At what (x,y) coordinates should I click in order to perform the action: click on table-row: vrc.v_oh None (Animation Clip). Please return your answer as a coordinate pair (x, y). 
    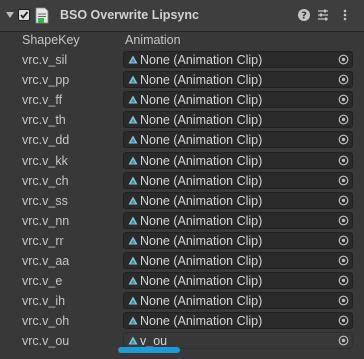
    Looking at the image, I should click on (178, 321).